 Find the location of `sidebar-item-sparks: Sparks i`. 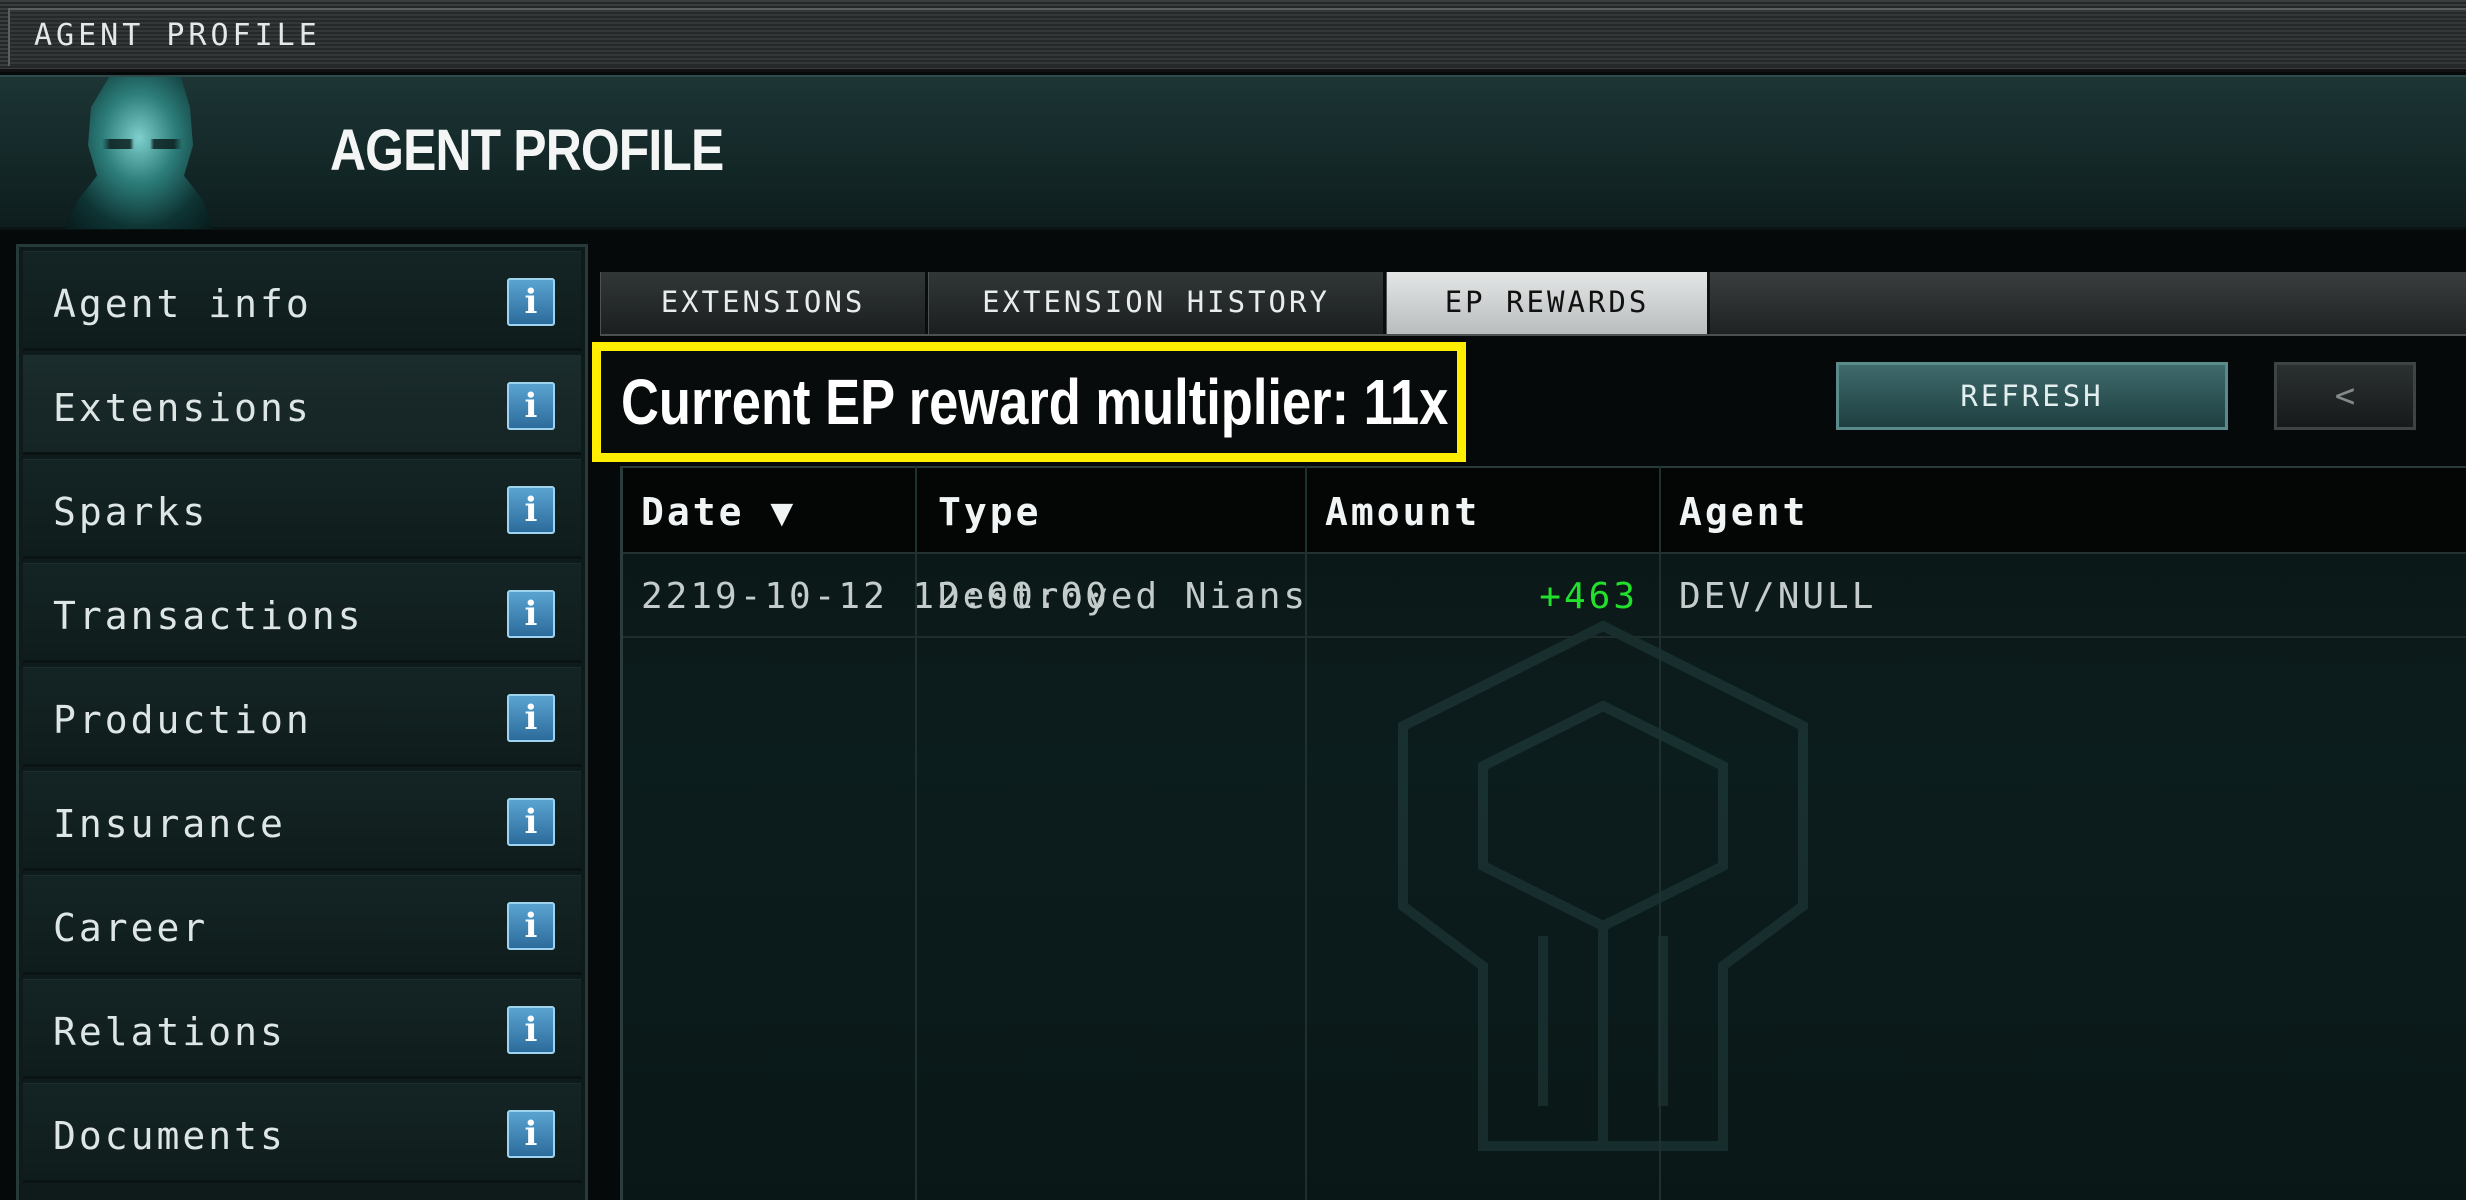

sidebar-item-sparks: Sparks i is located at coordinates (302, 509).